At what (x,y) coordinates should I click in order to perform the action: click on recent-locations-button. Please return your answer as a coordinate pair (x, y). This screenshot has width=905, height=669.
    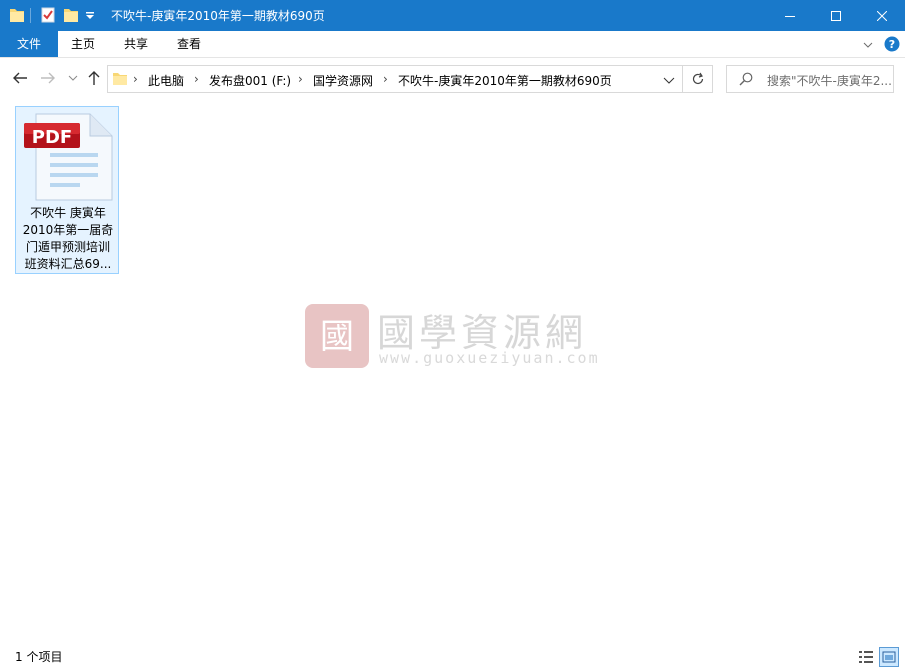
    Looking at the image, I should click on (73, 78).